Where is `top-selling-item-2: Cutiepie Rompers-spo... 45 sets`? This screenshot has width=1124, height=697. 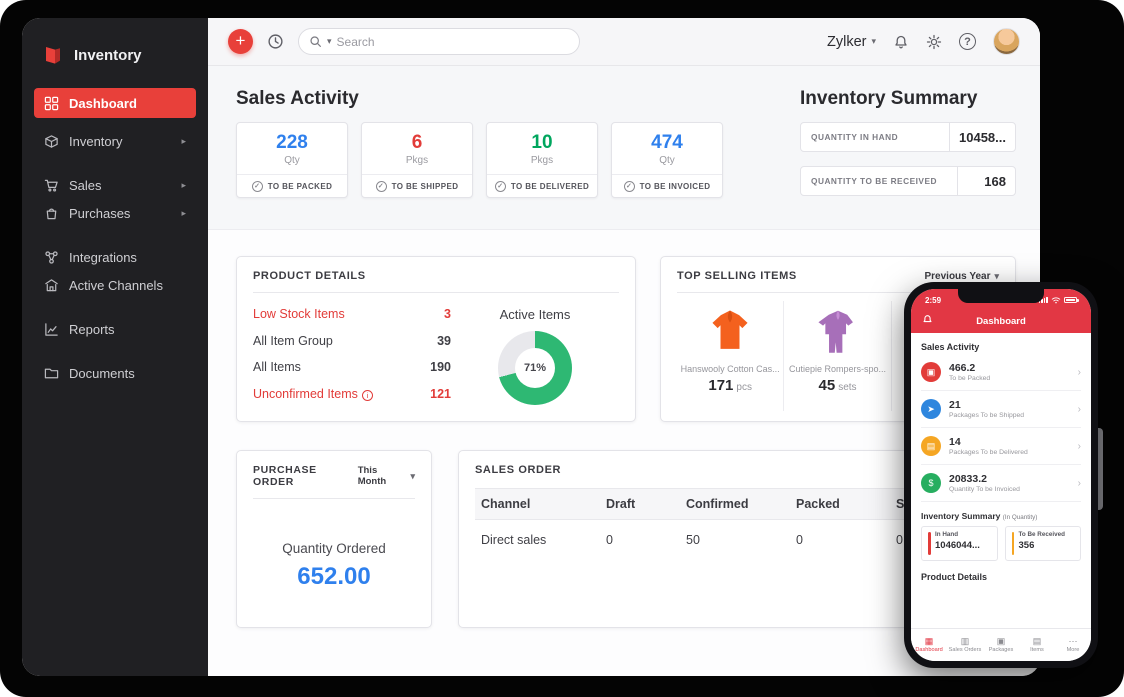 top-selling-item-2: Cutiepie Rompers-spo... 45 sets is located at coordinates (838, 356).